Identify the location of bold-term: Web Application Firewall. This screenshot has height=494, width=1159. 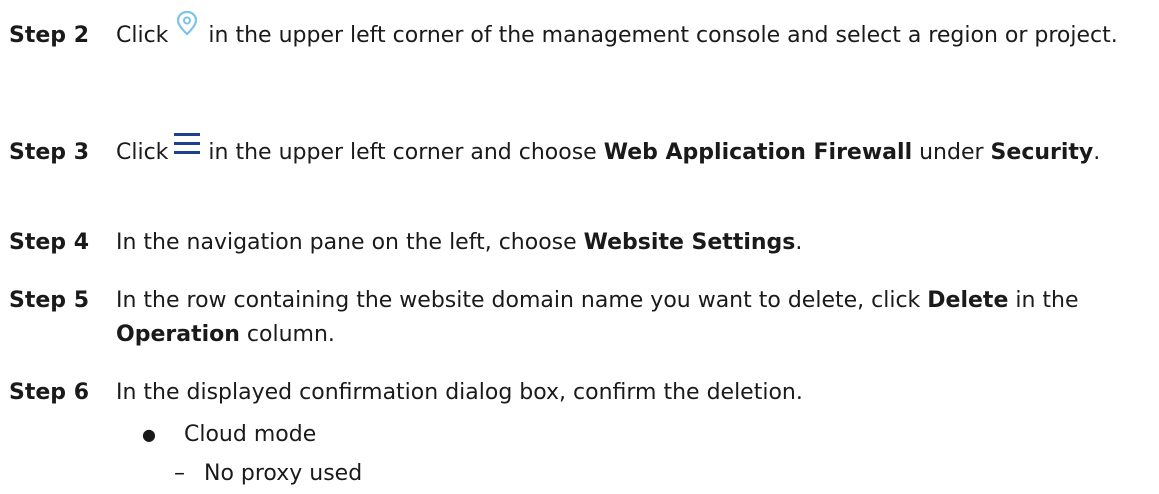
(758, 152).